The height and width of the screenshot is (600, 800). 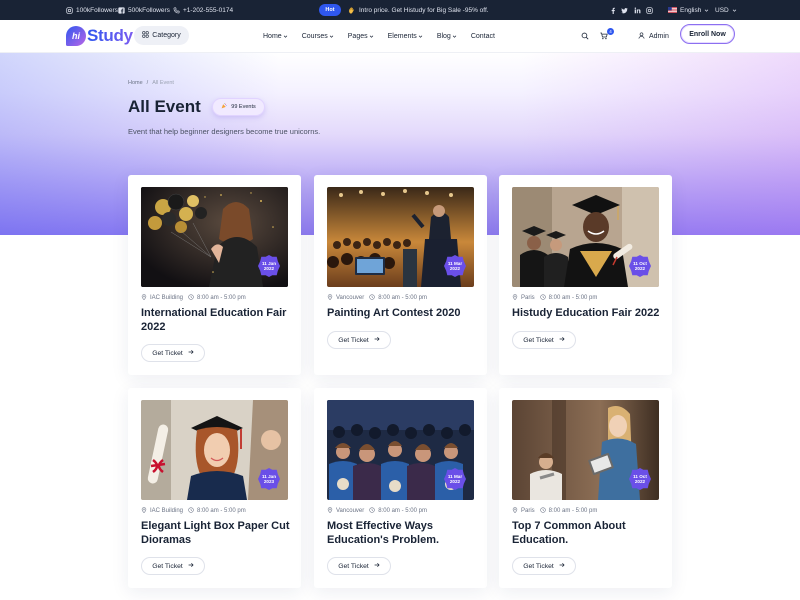 What do you see at coordinates (688, 10) in the screenshot?
I see `language-select: English` at bounding box center [688, 10].